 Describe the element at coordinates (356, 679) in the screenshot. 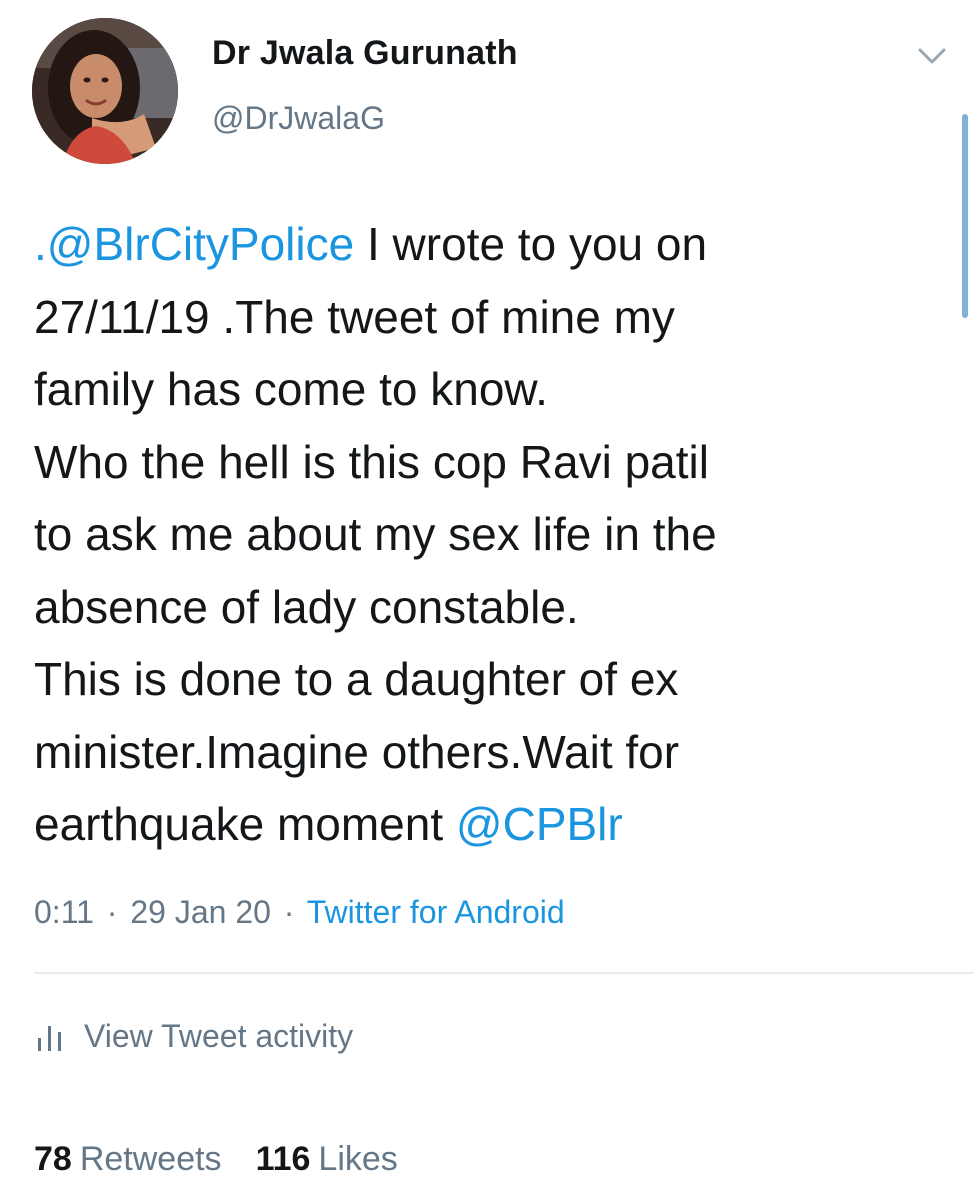

I see `tweet-line: This is done to a daughter of ex` at that location.